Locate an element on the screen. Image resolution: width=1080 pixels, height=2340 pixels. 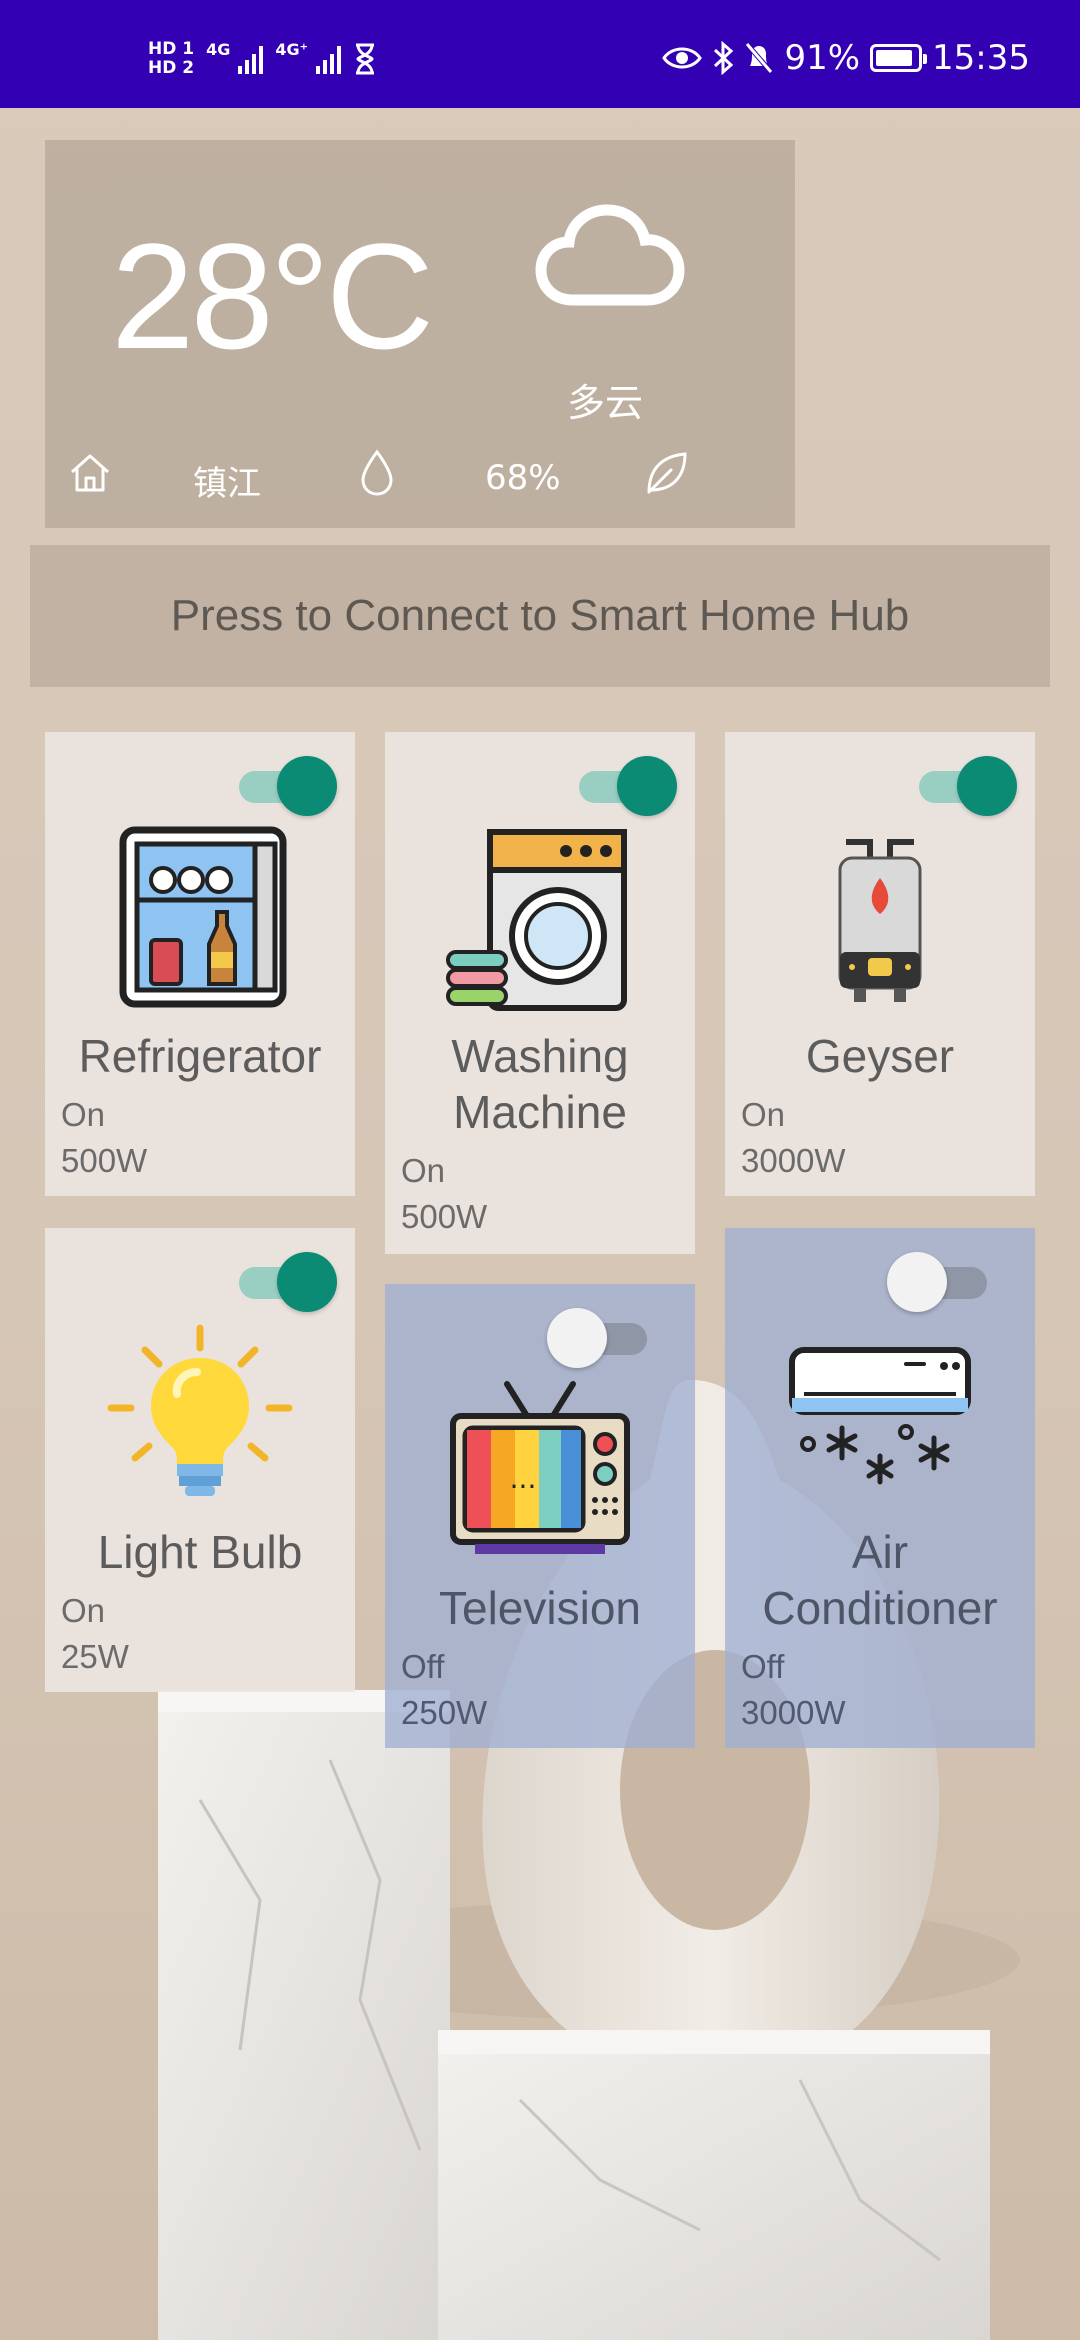
device-power: 25W is located at coordinates (95, 1656).